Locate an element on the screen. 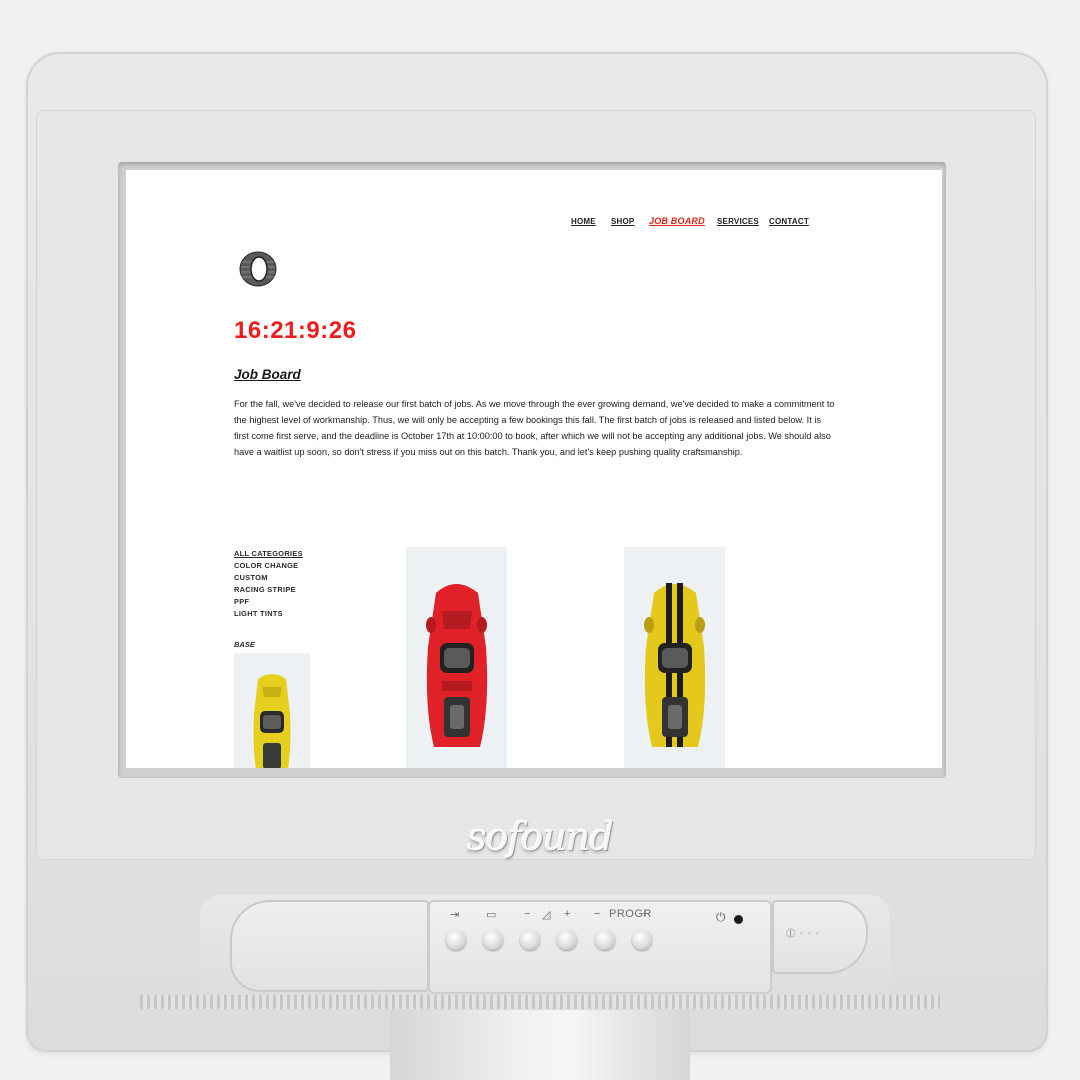  vent-grille is located at coordinates (540, 1002).